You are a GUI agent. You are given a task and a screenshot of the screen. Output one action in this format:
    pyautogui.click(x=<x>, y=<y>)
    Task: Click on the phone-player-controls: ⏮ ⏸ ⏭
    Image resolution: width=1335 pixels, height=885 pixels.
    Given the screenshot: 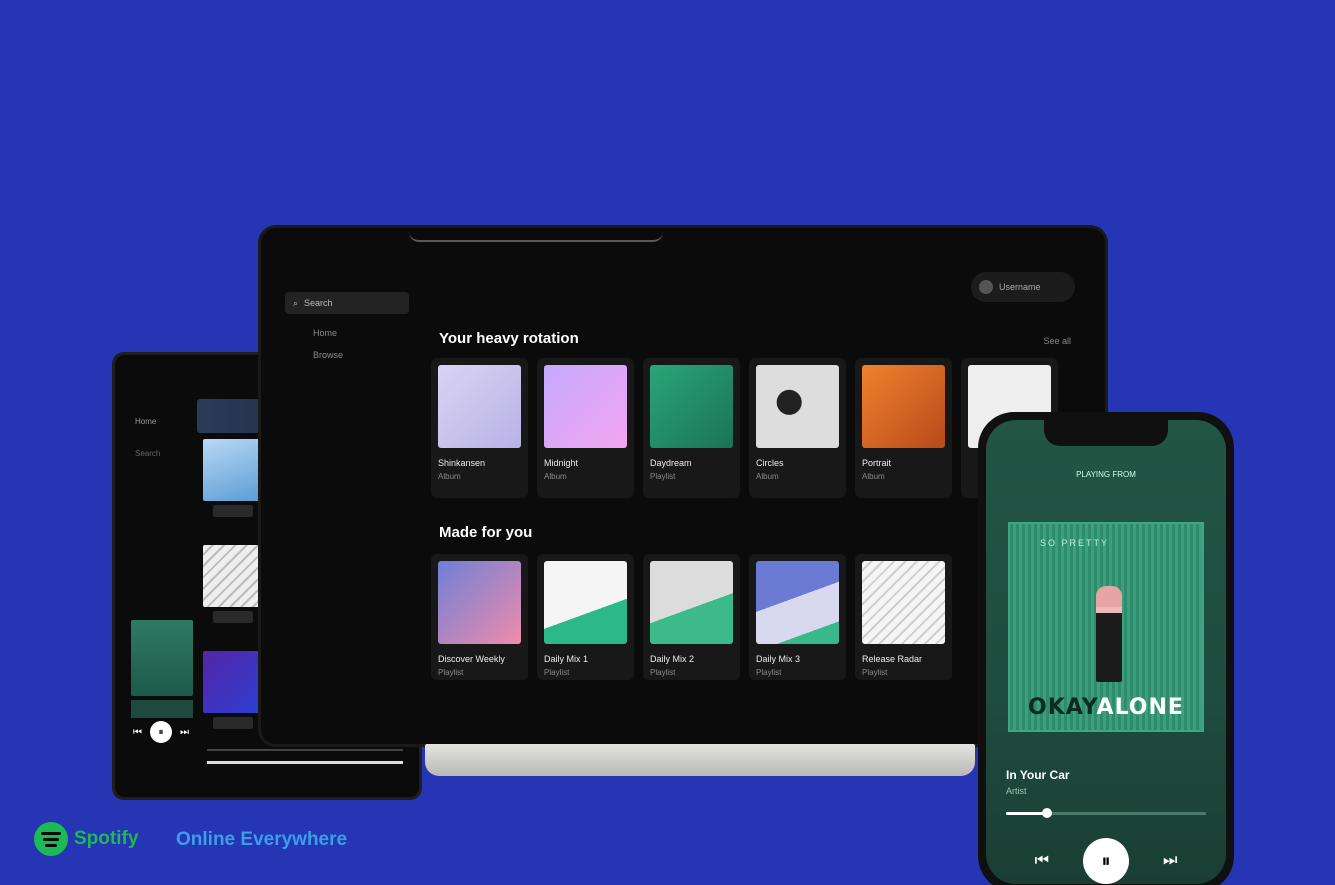 What is the action you would take?
    pyautogui.click(x=1106, y=861)
    